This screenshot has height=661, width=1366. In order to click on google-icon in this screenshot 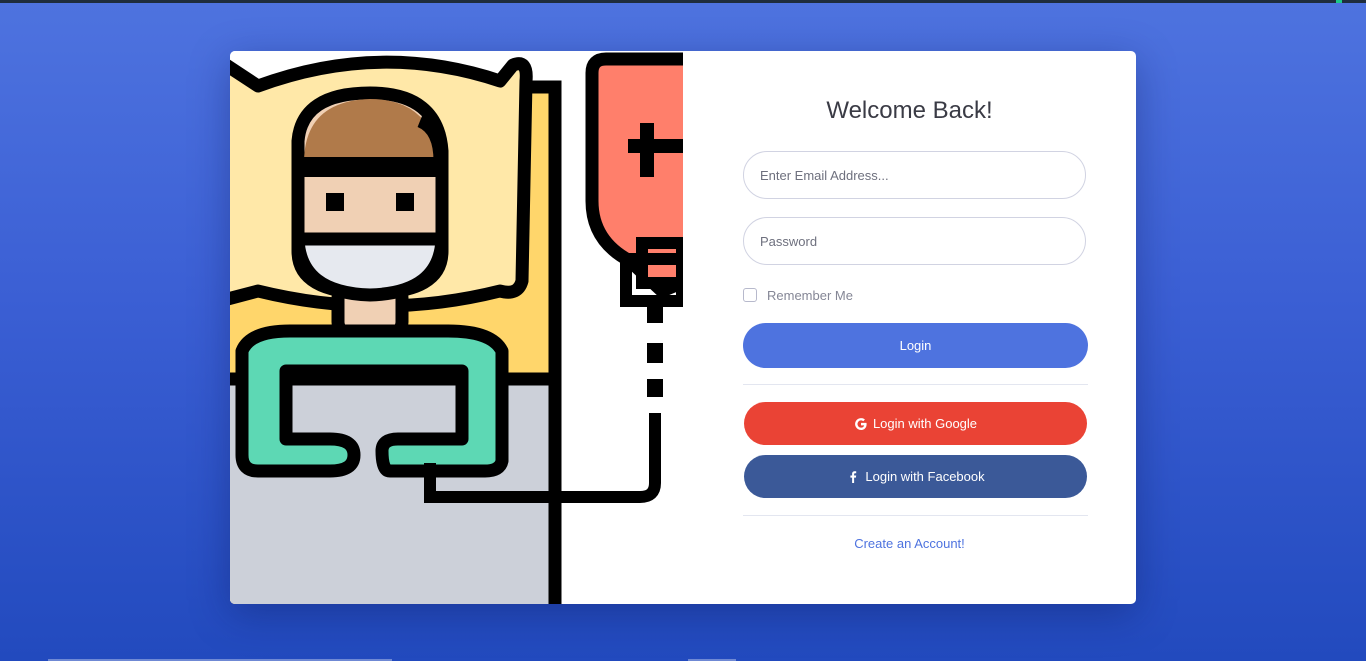, I will do `click(861, 424)`.